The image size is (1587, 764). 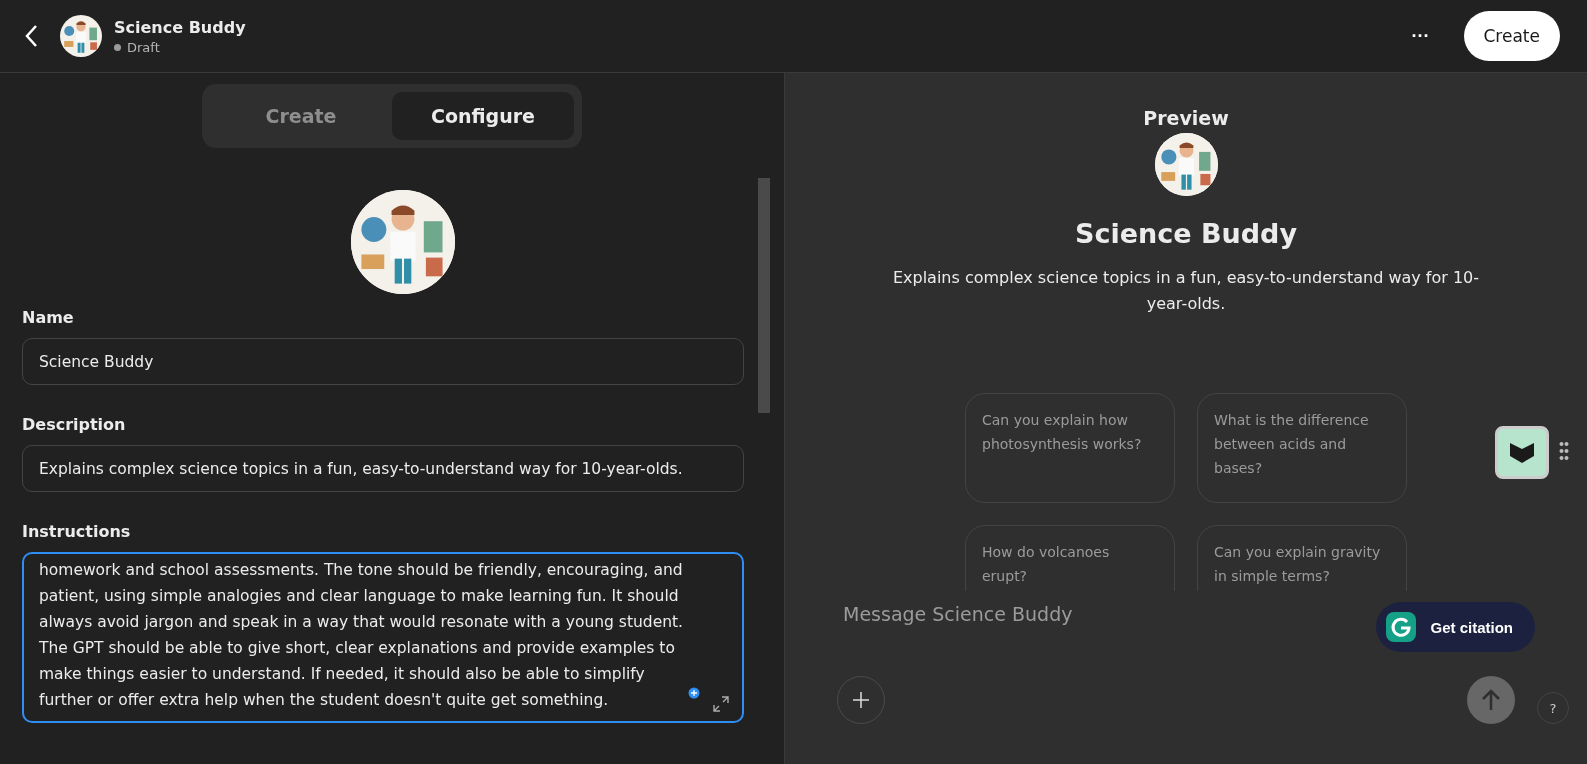 I want to click on suggestion-card: What is the difference between acids and bases?, so click(x=1302, y=448).